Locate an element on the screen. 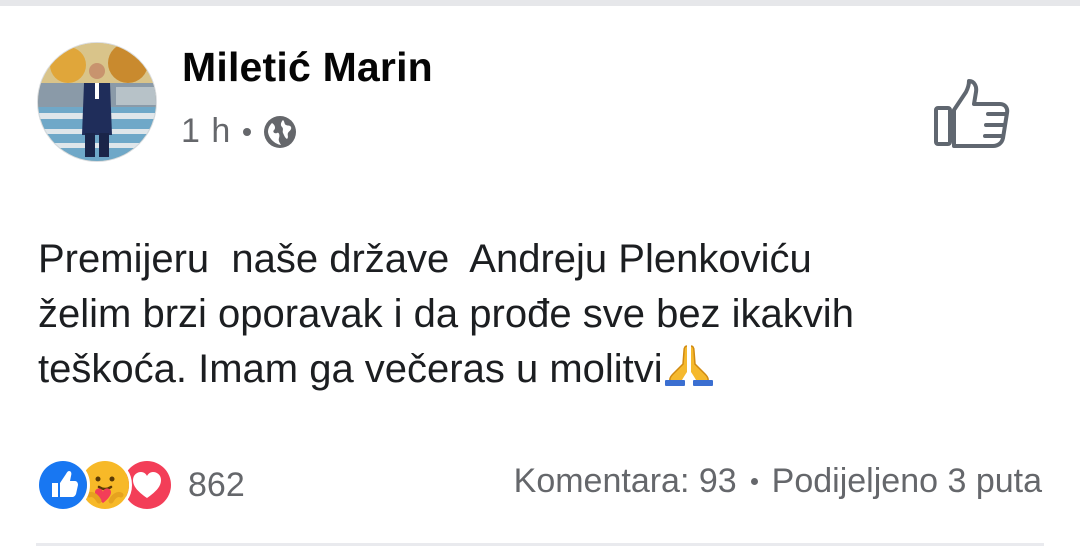  reaction-count: 862 is located at coordinates (216, 484).